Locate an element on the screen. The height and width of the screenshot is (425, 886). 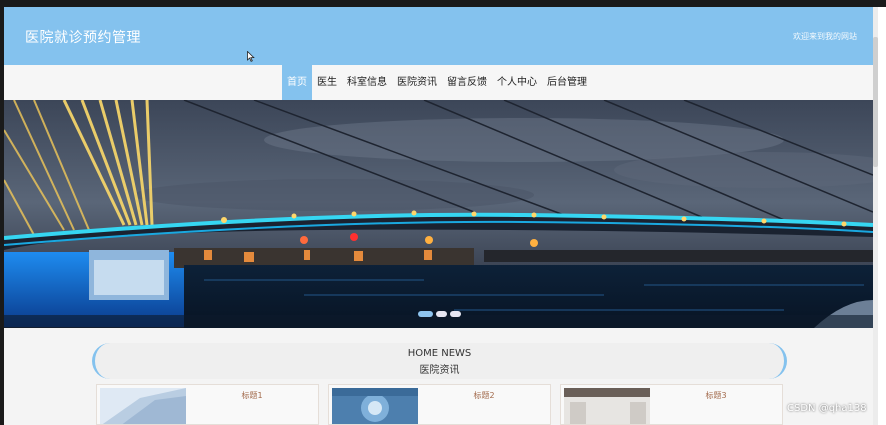
carousel-indicators is located at coordinates (439, 314).